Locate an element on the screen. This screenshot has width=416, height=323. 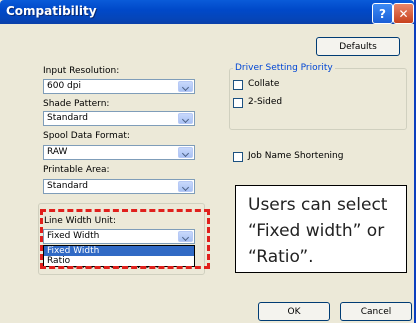
printable-area-select: Standard is located at coordinates (119, 186).